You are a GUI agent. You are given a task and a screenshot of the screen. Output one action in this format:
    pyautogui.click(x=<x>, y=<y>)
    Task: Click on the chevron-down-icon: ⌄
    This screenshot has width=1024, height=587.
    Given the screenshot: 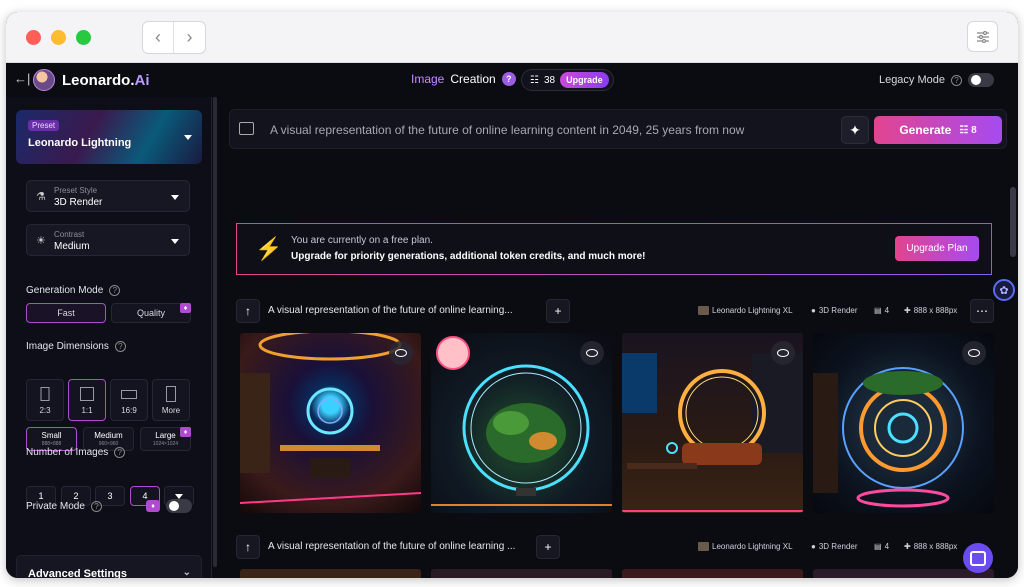 What is the action you would take?
    pyautogui.click(x=186, y=572)
    